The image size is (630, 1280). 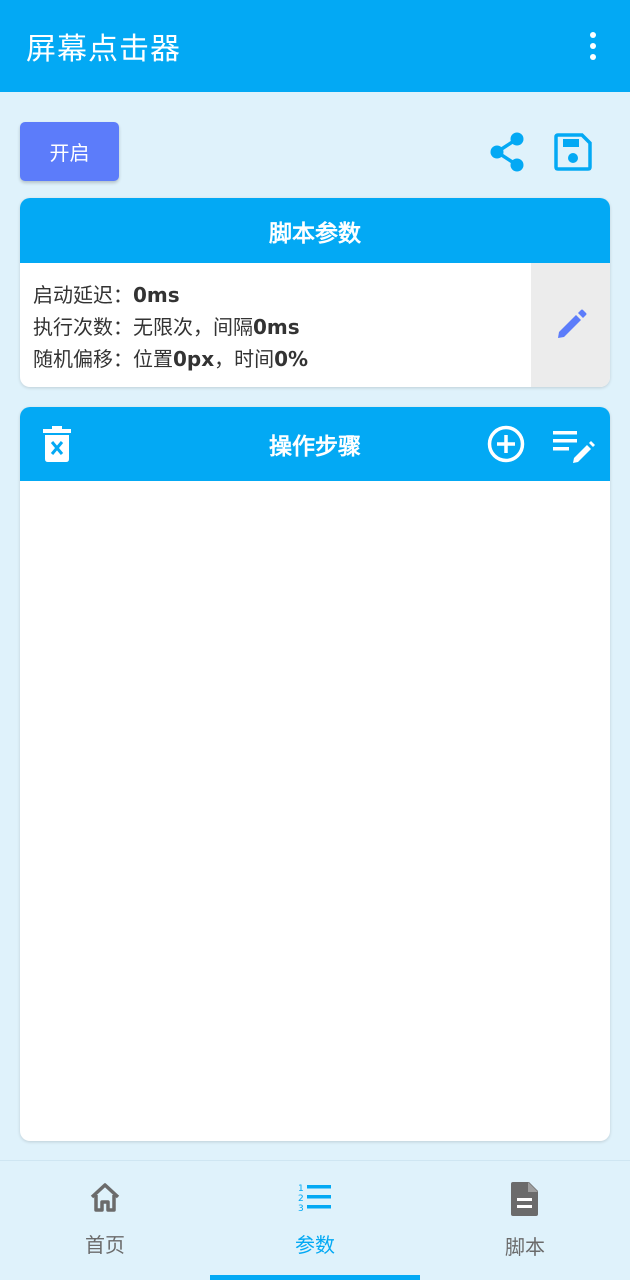 What do you see at coordinates (315, 1277) in the screenshot?
I see `nav-active-indicator` at bounding box center [315, 1277].